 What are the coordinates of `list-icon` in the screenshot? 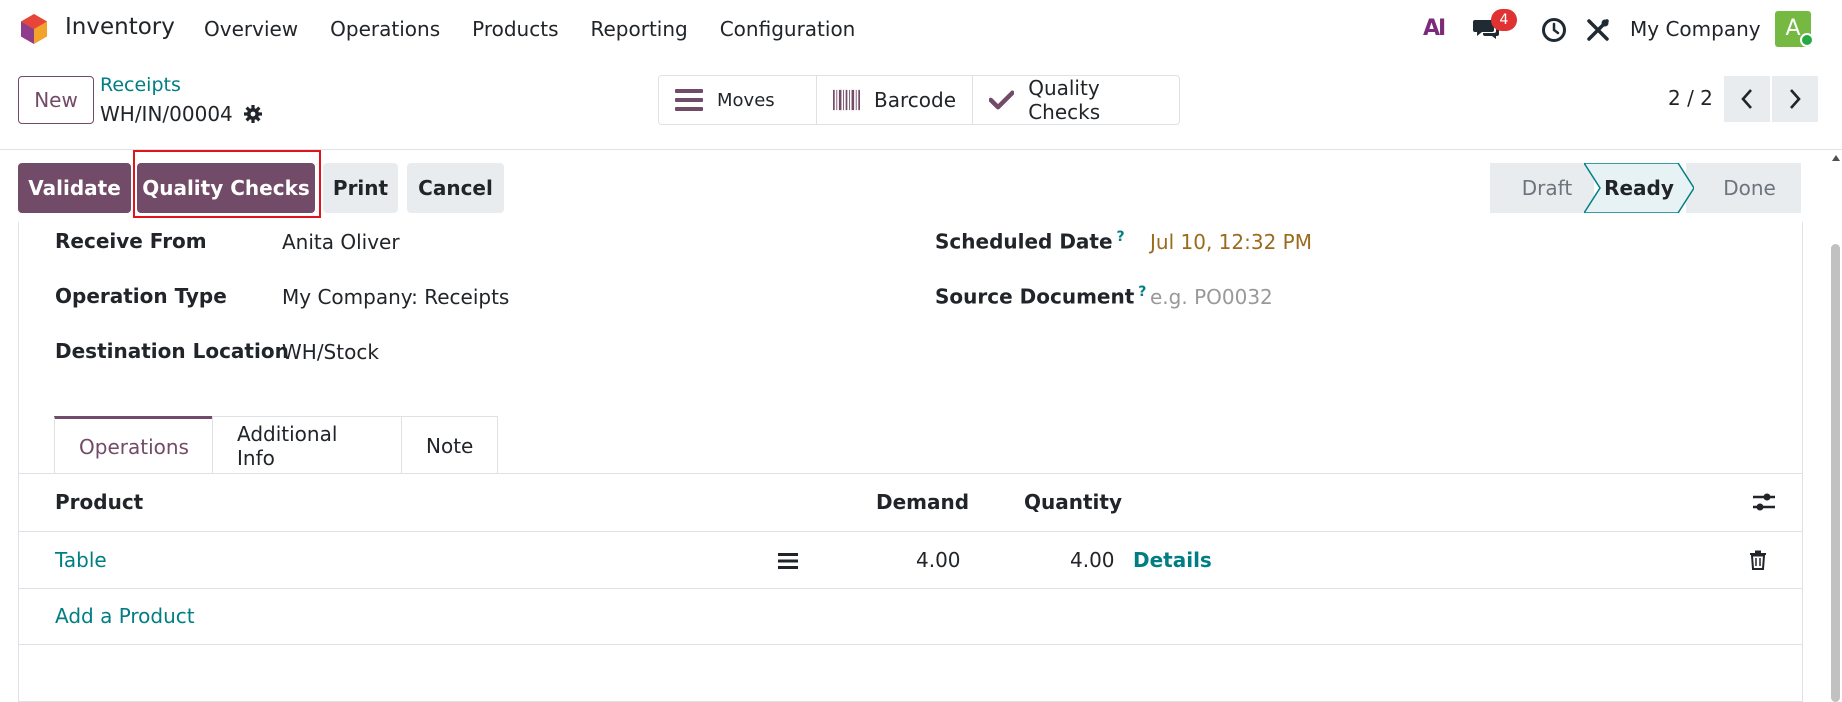 It's located at (689, 100).